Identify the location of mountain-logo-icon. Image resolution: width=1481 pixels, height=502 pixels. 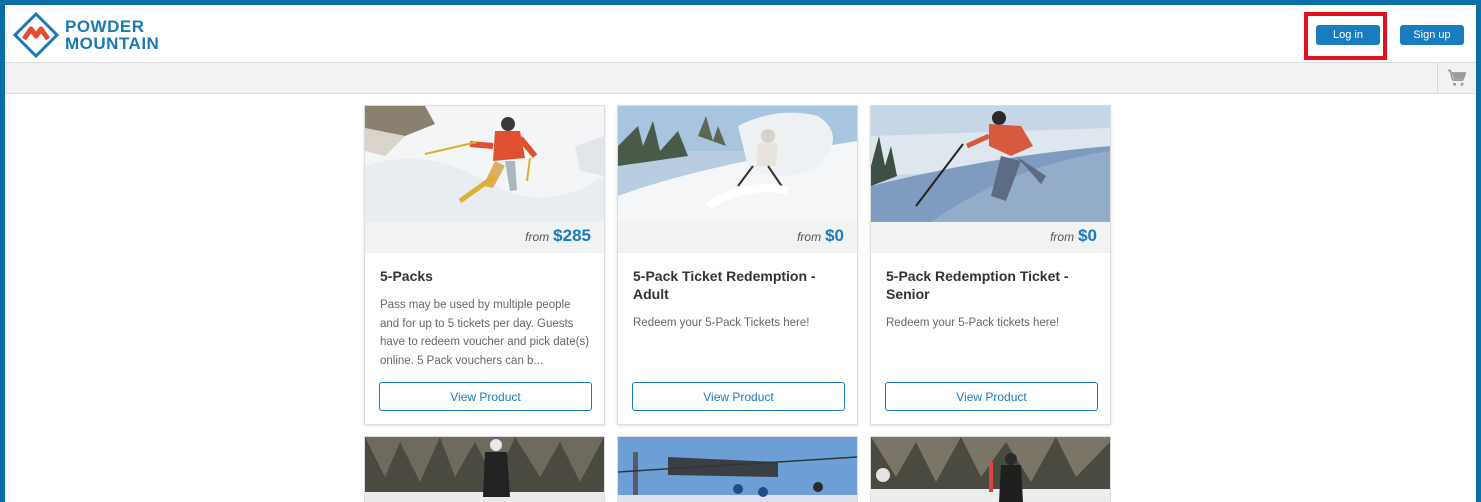
(36, 35).